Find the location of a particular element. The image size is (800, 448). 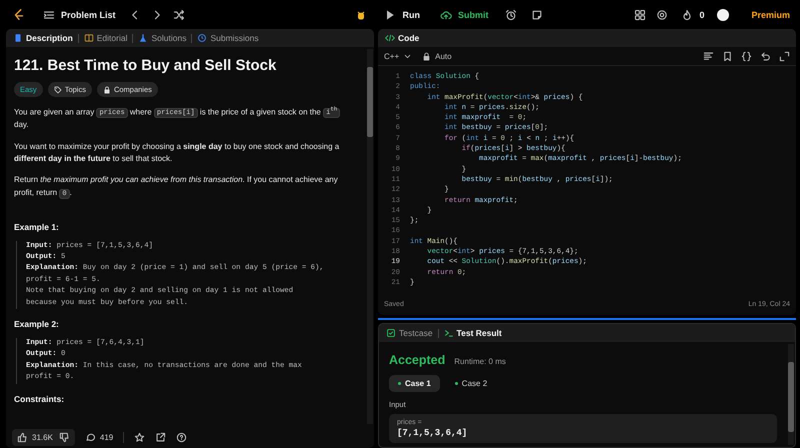

streak-button: 0 is located at coordinates (693, 14).